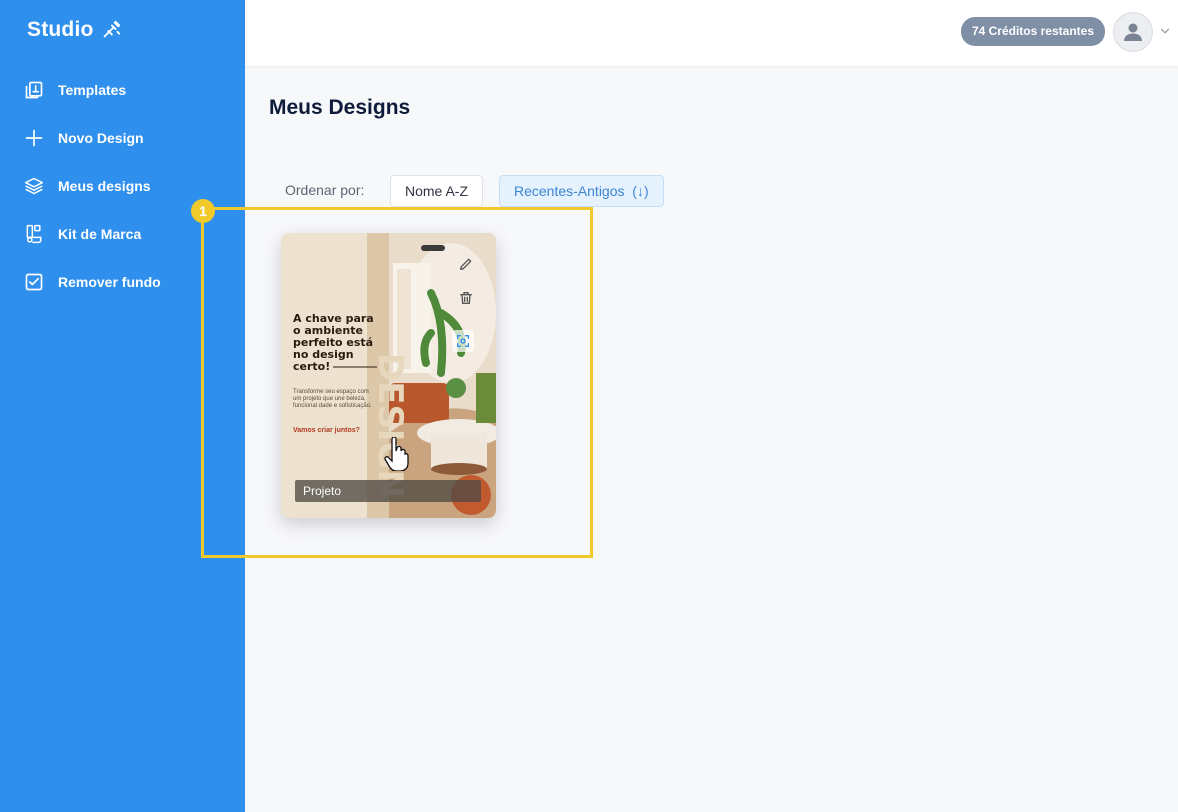  I want to click on sidebar-item-label: Templates, so click(92, 90).